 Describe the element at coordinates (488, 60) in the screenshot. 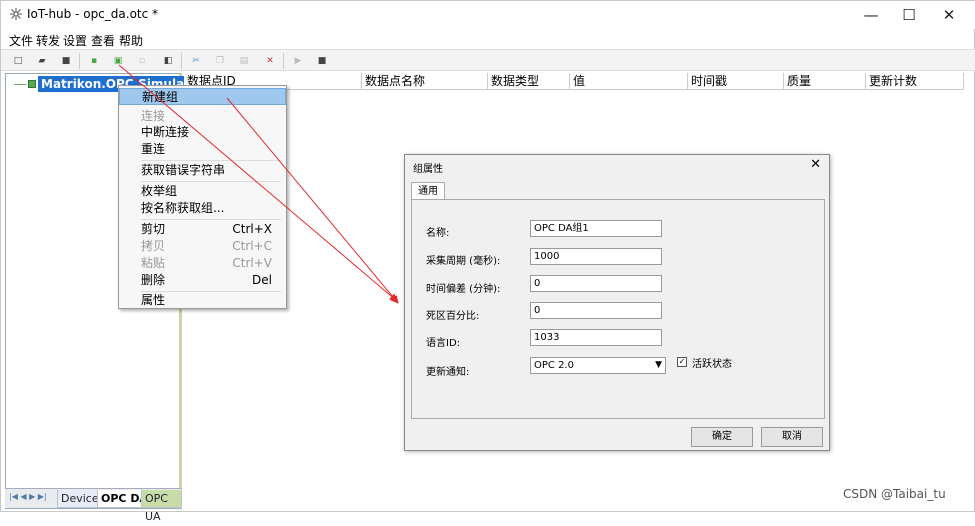

I see `toolbar: □ ▰ ■ ▪ ▣ ▫ ◧ ✂ ❐ ▤ ✕ ▶ ■` at that location.